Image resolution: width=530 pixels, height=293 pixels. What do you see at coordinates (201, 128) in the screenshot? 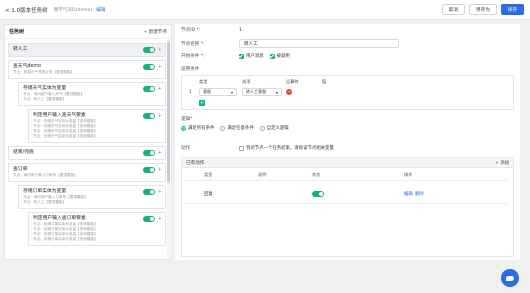
I see `logic-opt-all-label: 满足所有条件` at bounding box center [201, 128].